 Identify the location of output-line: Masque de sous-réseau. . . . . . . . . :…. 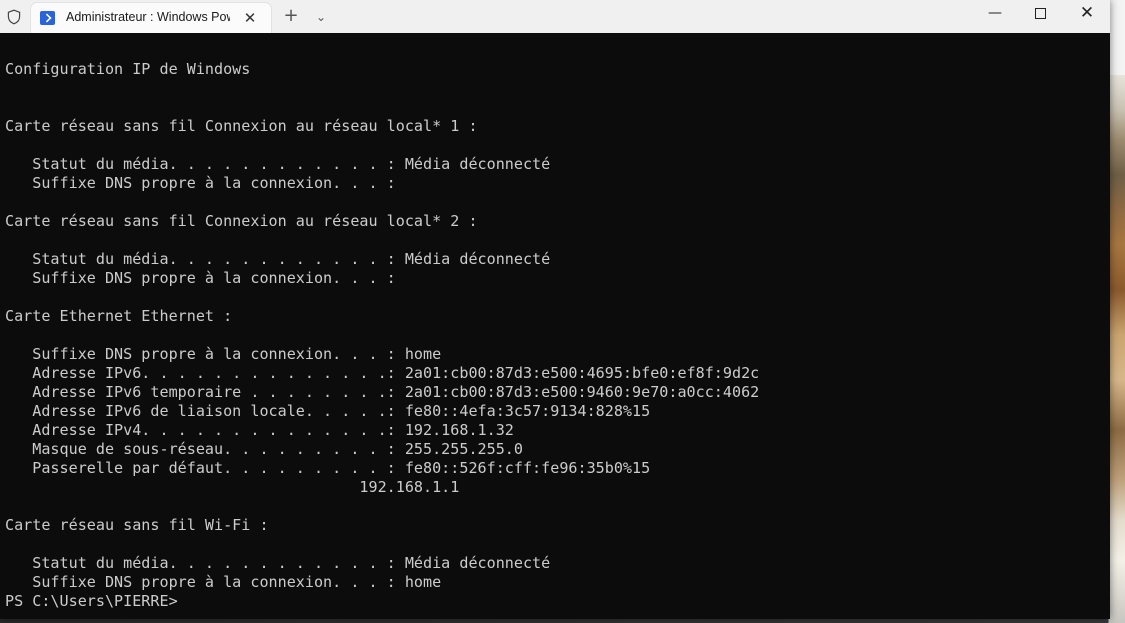
(264, 449).